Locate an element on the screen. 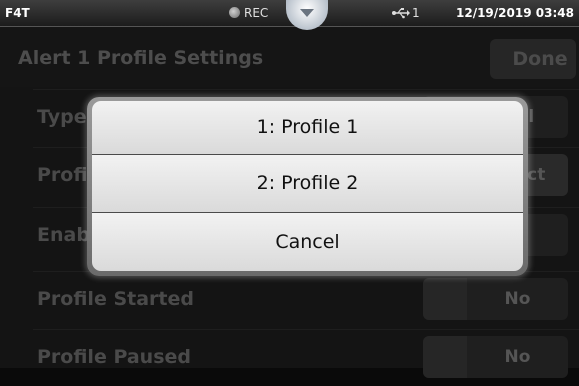 The image size is (579, 386). page-title: Alert 1 Profile Settings is located at coordinates (141, 58).